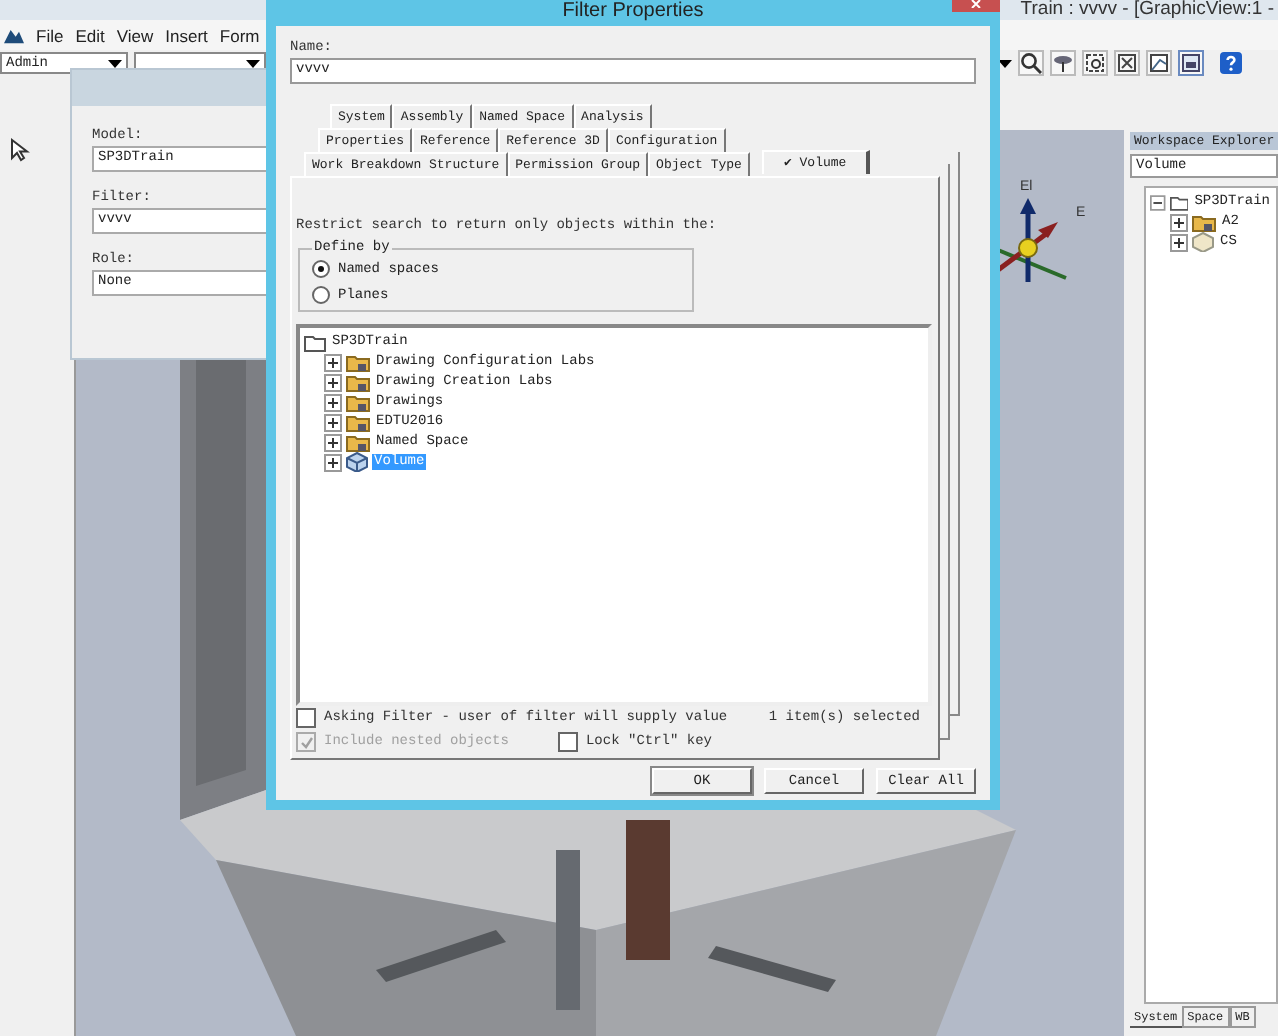  I want to click on zoom-area-icon, so click(1095, 63).